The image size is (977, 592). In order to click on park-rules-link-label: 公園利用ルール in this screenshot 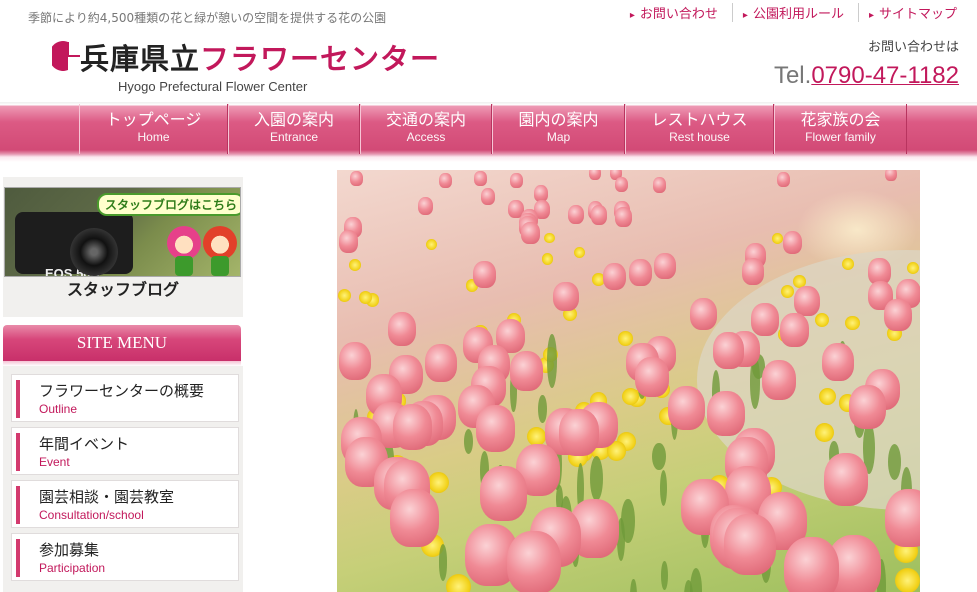, I will do `click(798, 14)`.